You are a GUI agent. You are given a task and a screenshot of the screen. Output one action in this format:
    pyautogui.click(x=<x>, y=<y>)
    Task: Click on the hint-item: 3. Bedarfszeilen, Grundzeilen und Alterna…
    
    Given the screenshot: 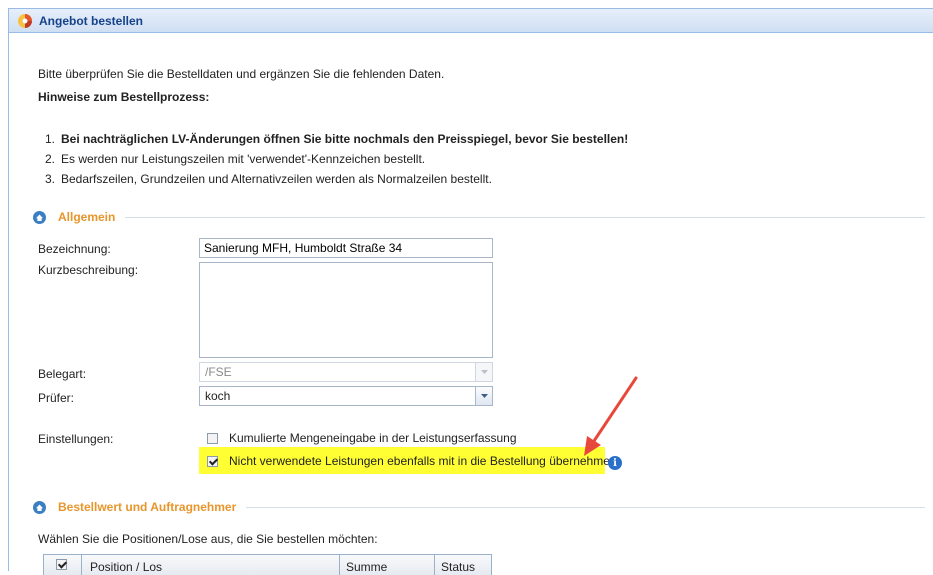 What is the action you would take?
    pyautogui.click(x=265, y=179)
    